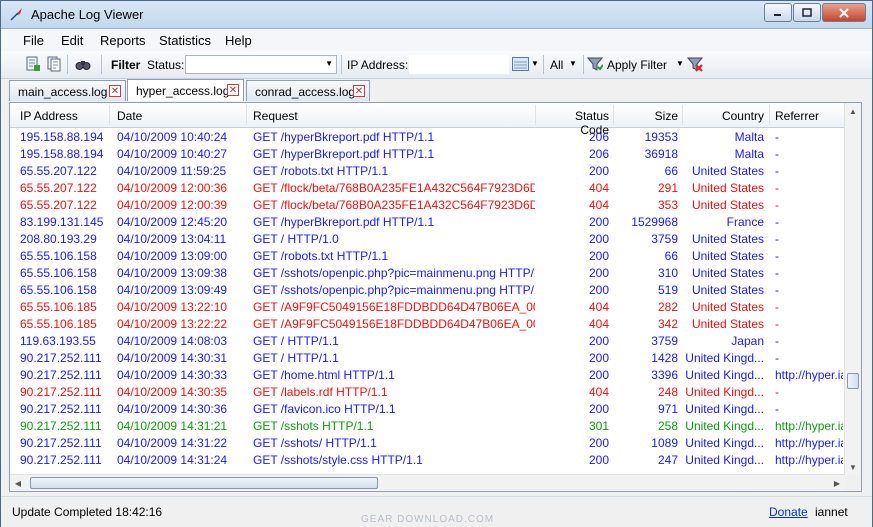 This screenshot has height=527, width=873. Describe the element at coordinates (428, 519) in the screenshot. I see `watermark: GEAR DOWNLOAD.COM` at that location.